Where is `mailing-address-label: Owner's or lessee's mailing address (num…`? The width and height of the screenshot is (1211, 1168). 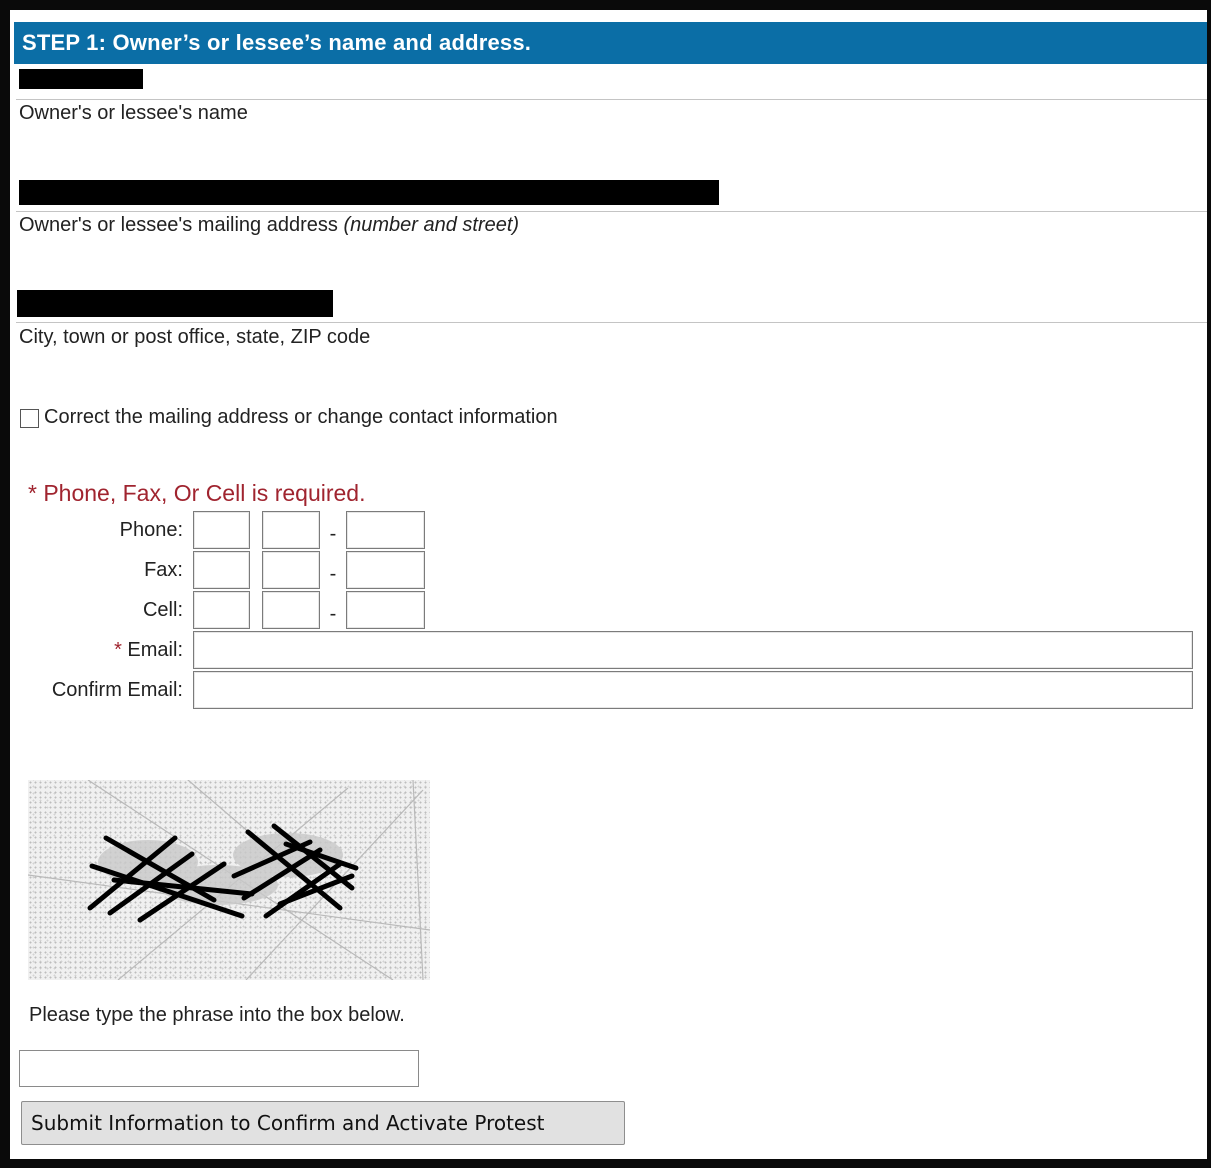
mailing-address-label: Owner's or lessee's mailing address (num… is located at coordinates (269, 225).